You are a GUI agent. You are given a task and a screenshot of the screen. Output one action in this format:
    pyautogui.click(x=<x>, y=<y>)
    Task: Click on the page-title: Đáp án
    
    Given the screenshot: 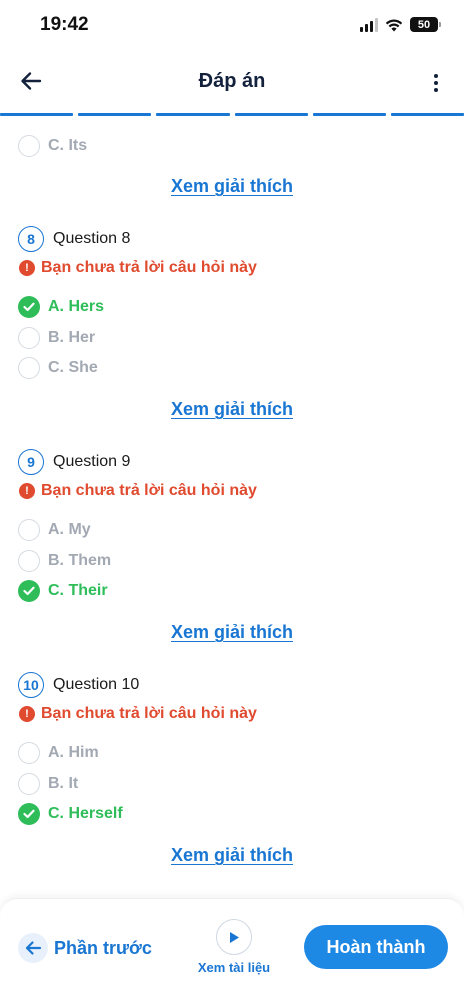 What is the action you would take?
    pyautogui.click(x=232, y=81)
    